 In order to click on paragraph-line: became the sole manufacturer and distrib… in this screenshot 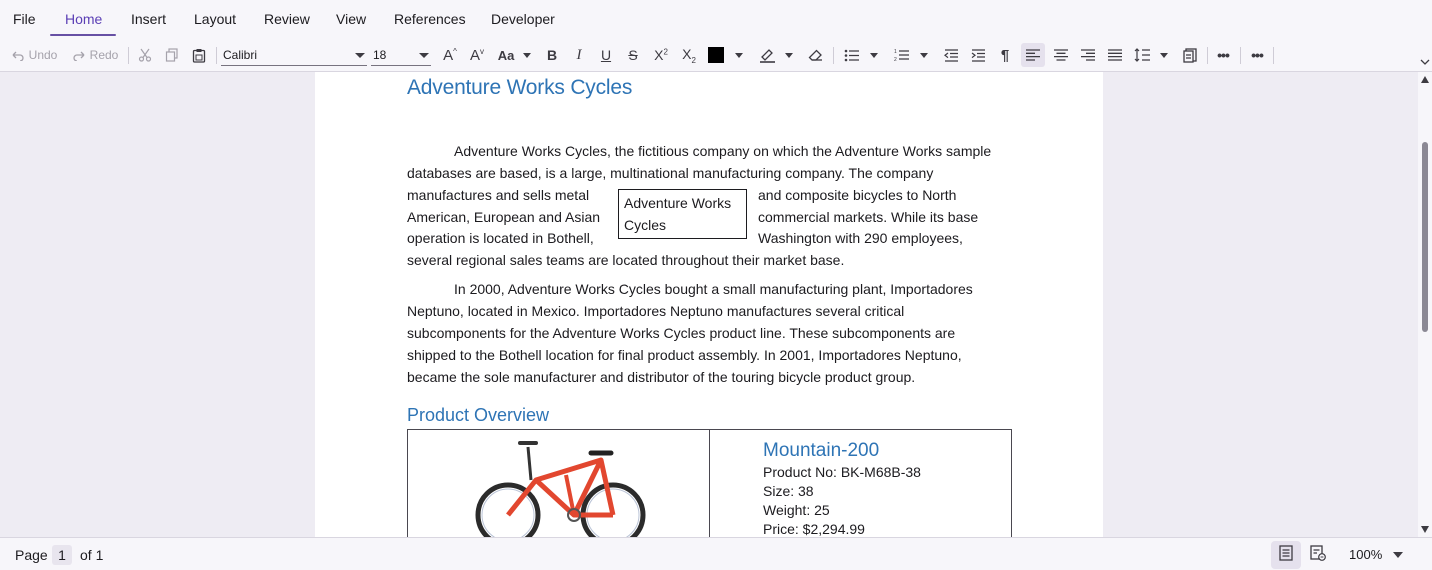, I will do `click(661, 377)`.